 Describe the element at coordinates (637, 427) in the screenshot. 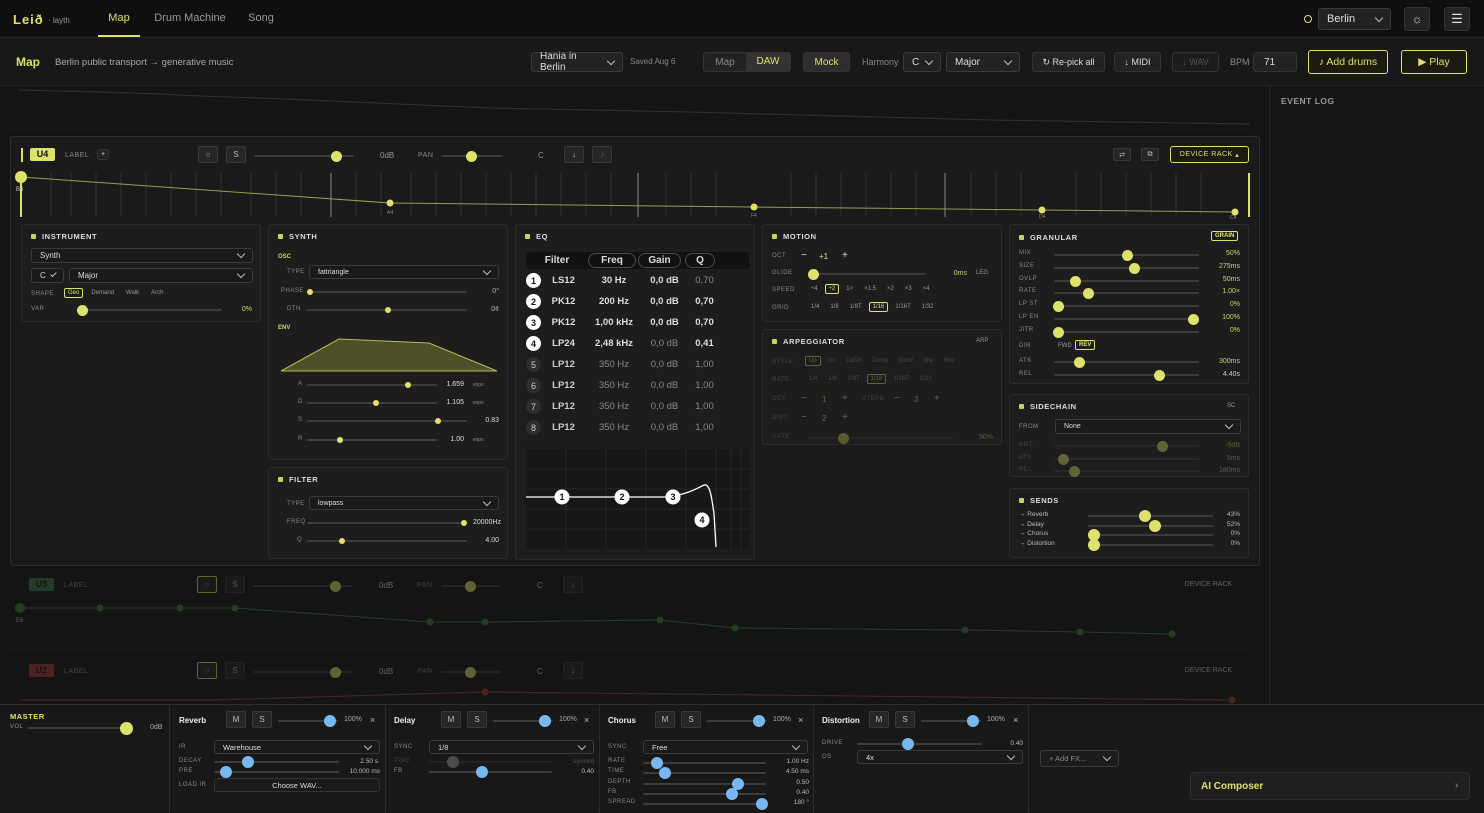

I see `eq-band: 8 LP12 350 Hz 0,0 dB 1,00` at that location.